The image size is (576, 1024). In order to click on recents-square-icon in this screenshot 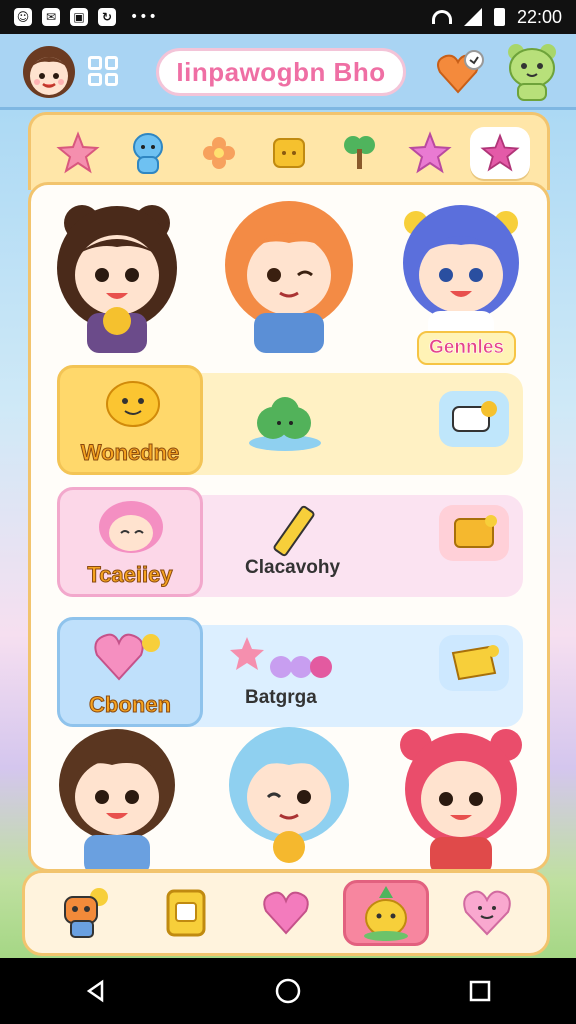, I will do `click(480, 991)`.